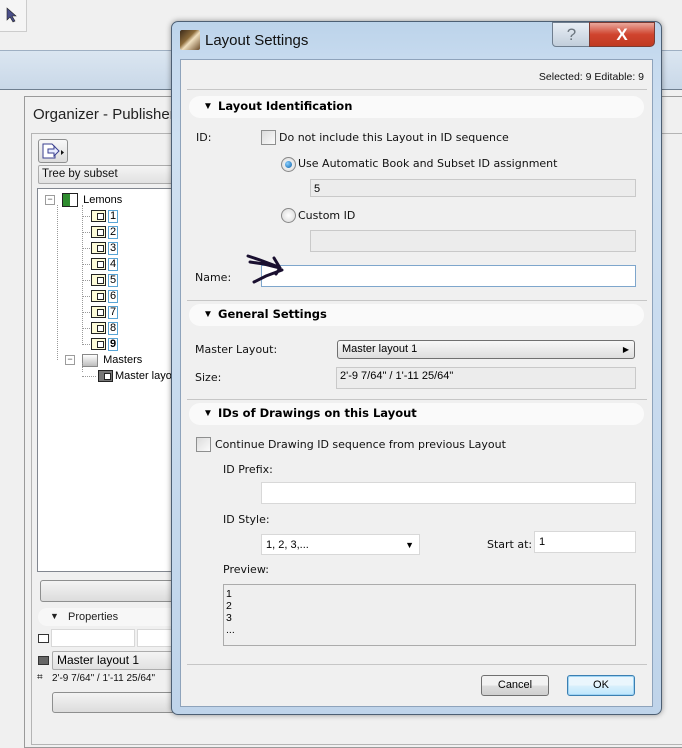 The height and width of the screenshot is (748, 682). What do you see at coordinates (416, 315) in the screenshot?
I see `general-settings-header: ▼ General Settings` at bounding box center [416, 315].